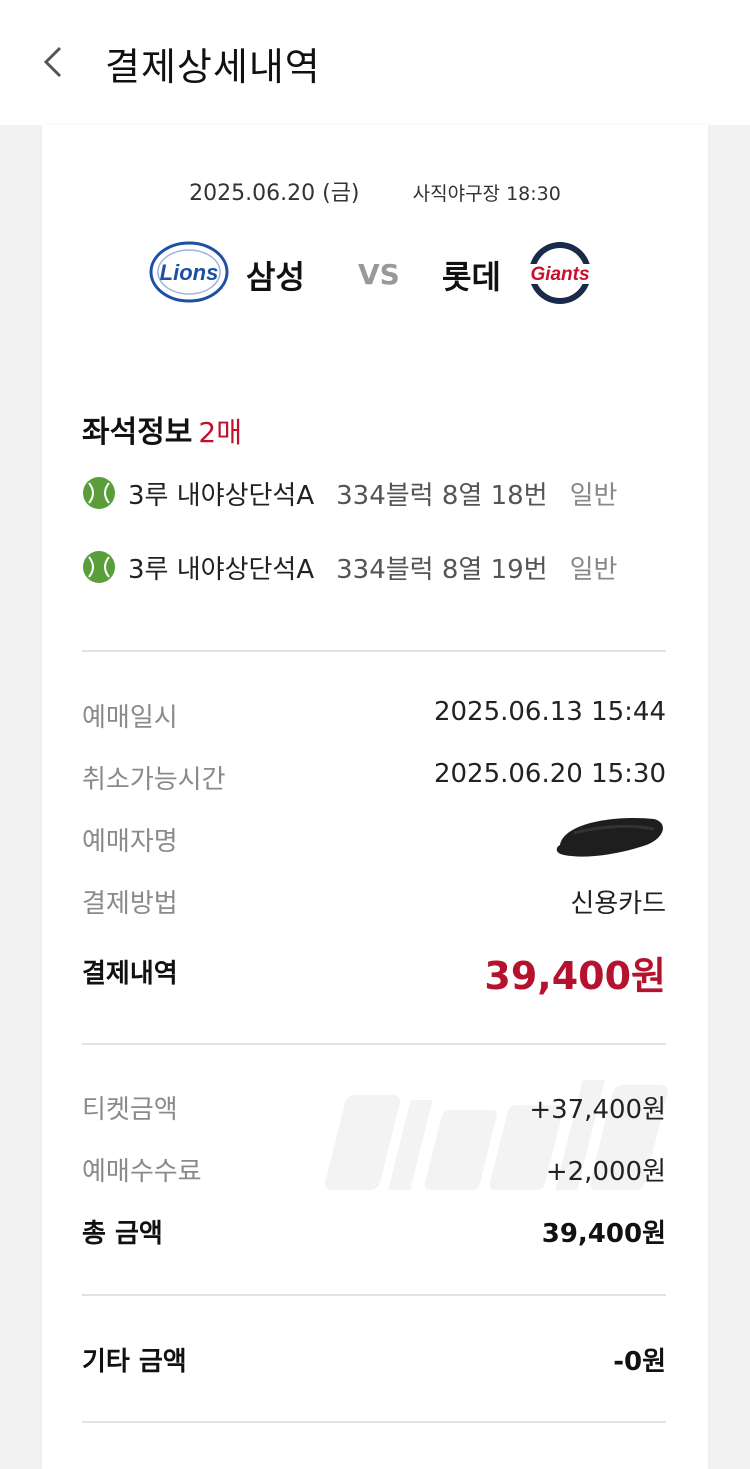 The height and width of the screenshot is (1469, 750). I want to click on sum-amount-value: 39,400원, so click(603, 1234).